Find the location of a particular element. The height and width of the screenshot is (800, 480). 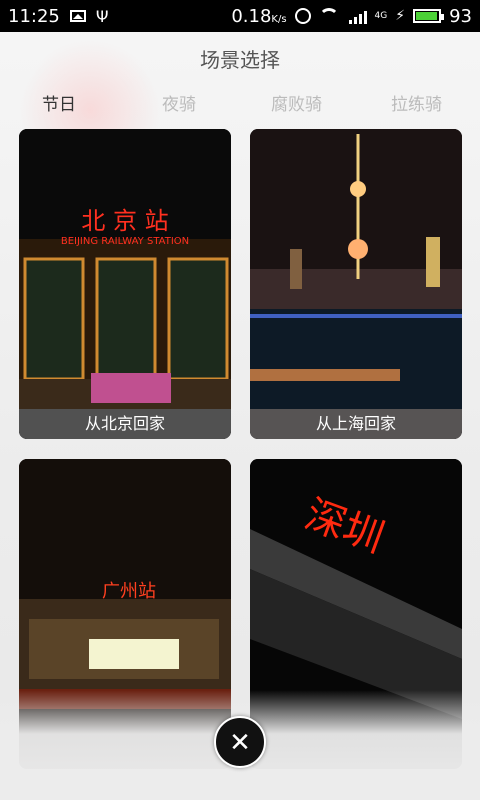

scene-caption: 从上海回家 is located at coordinates (356, 424).